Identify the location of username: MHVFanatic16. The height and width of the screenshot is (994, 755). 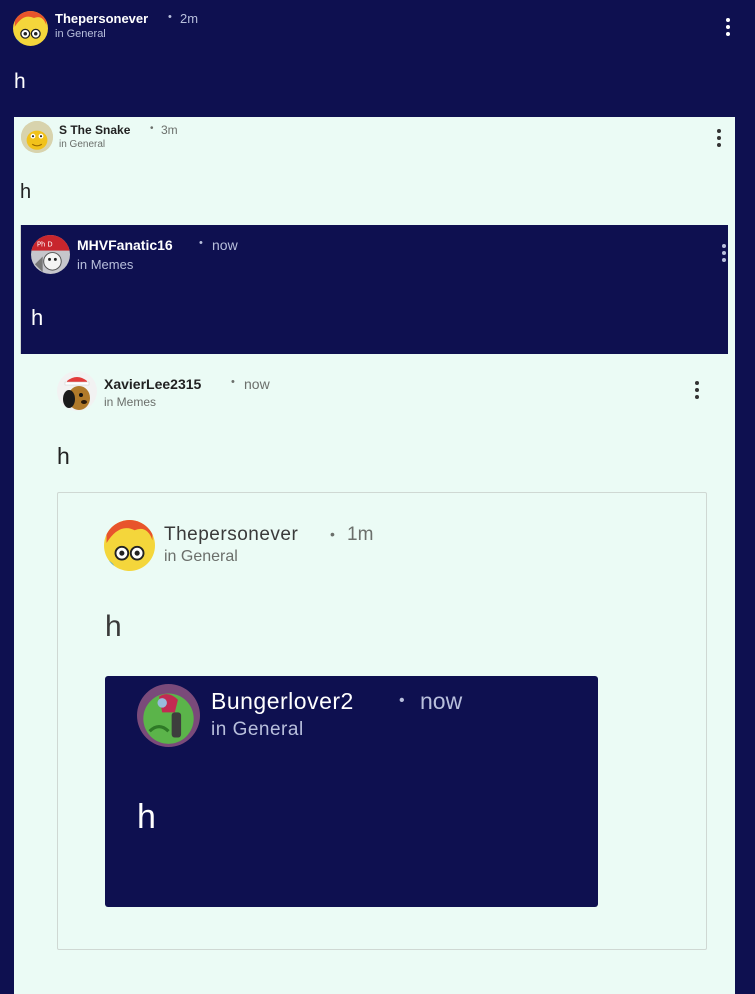
(125, 245).